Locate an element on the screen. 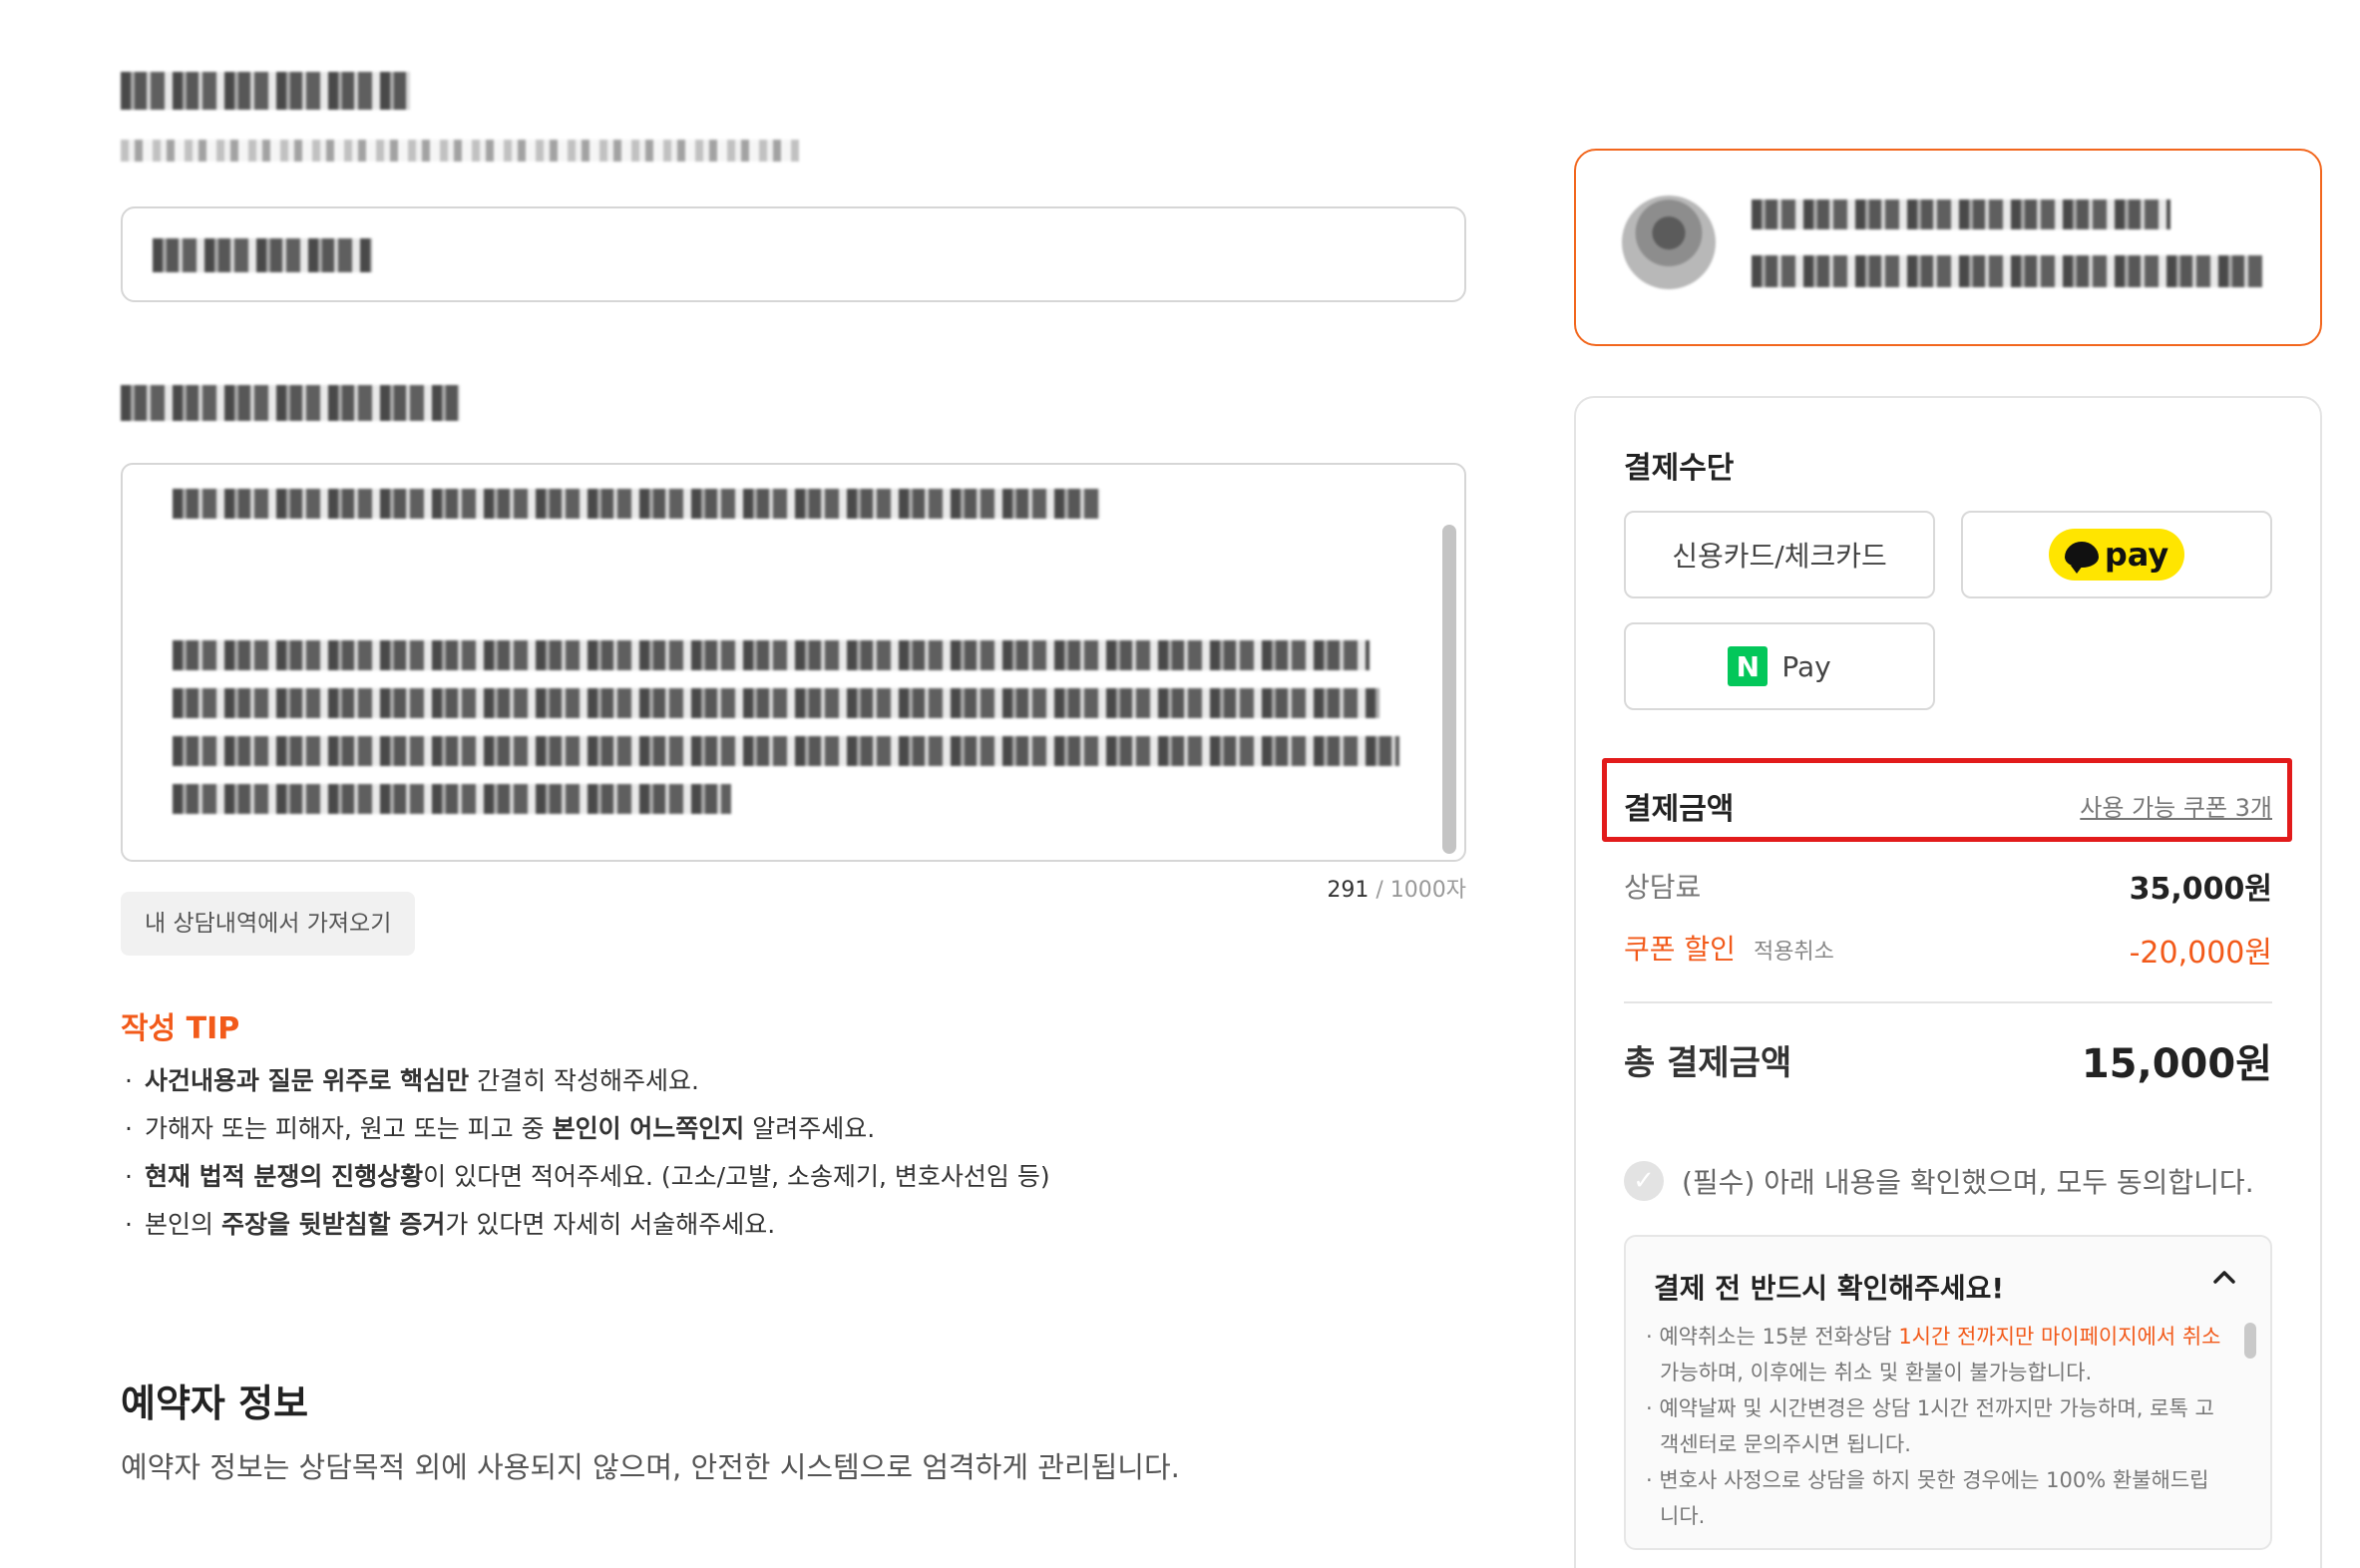  case-subtitle-redacted is located at coordinates (460, 151).